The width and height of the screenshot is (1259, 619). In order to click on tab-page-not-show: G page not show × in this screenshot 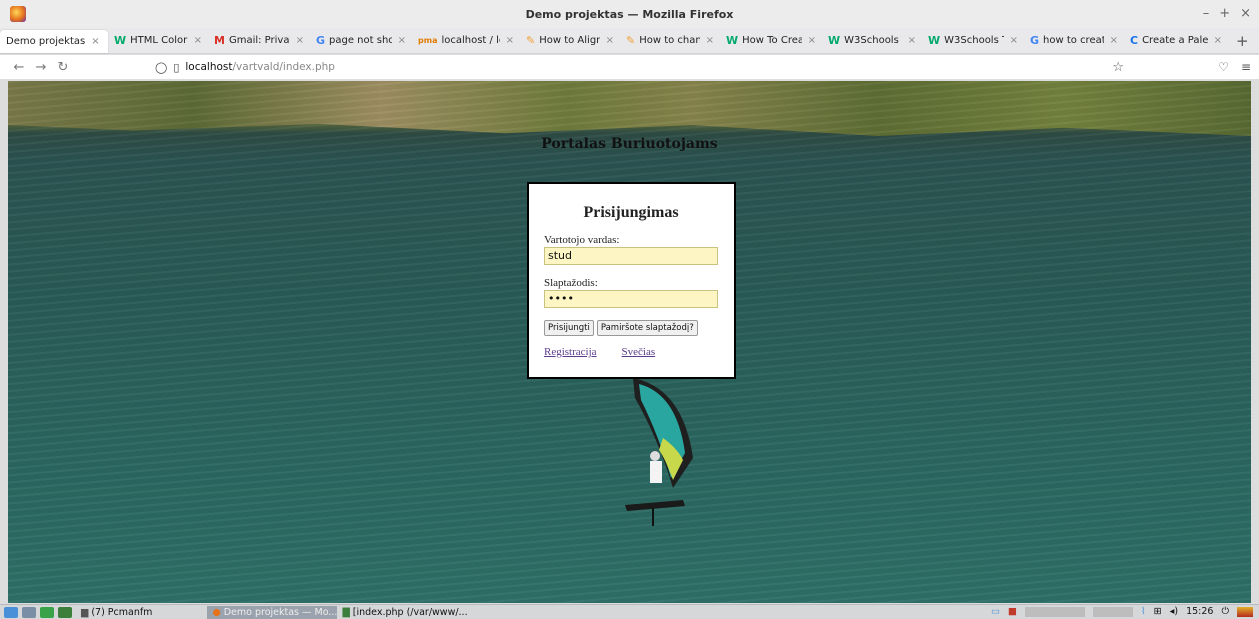, I will do `click(361, 40)`.